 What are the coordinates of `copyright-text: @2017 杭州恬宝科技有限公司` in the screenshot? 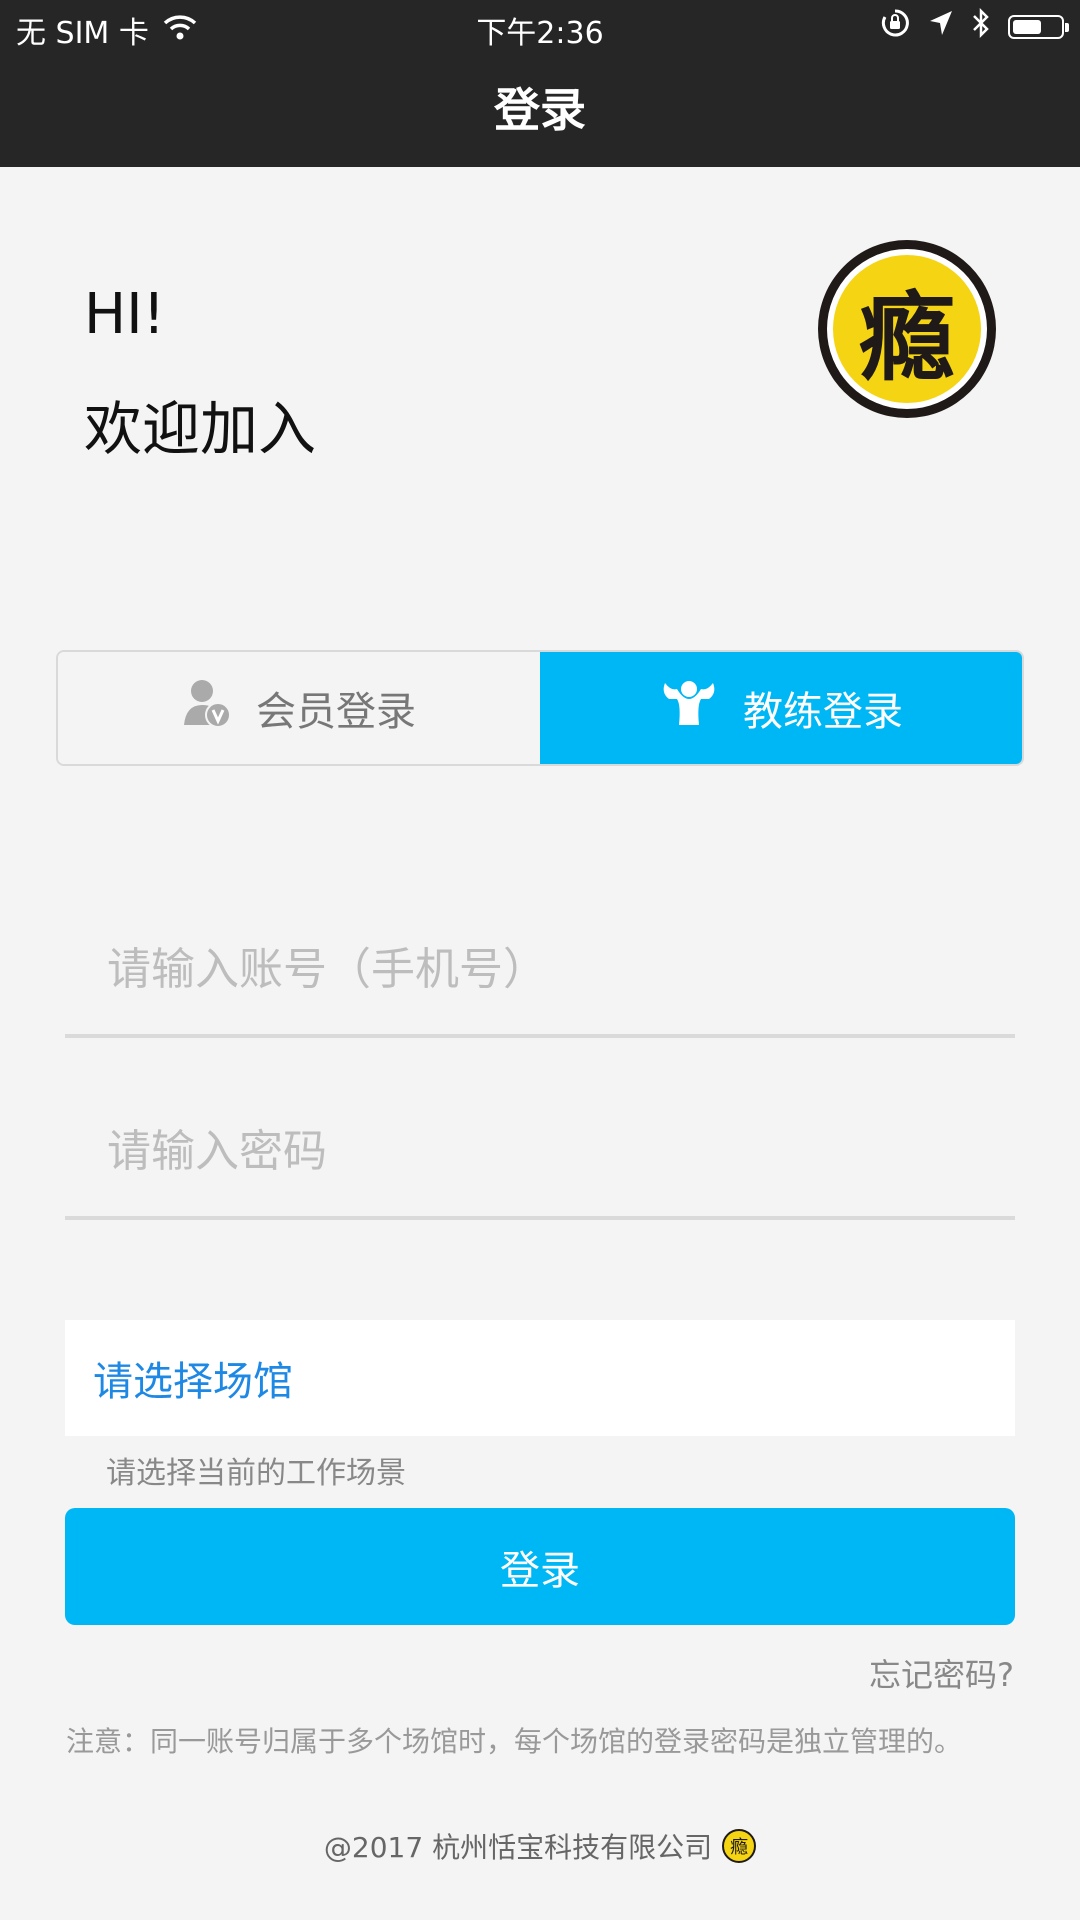 It's located at (518, 1847).